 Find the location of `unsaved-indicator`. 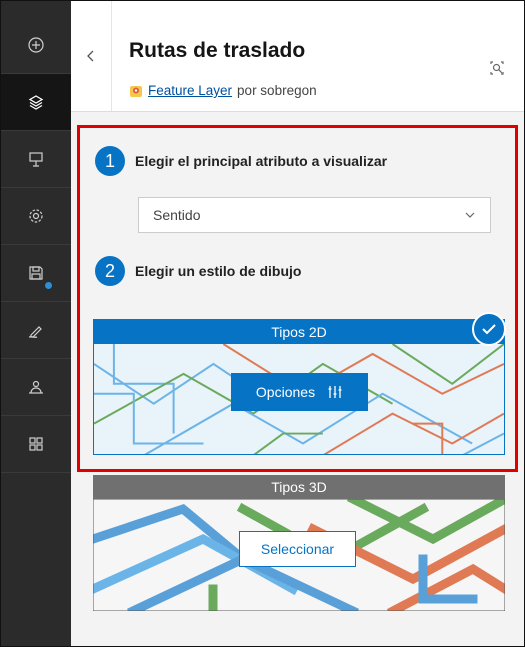

unsaved-indicator is located at coordinates (48, 285).